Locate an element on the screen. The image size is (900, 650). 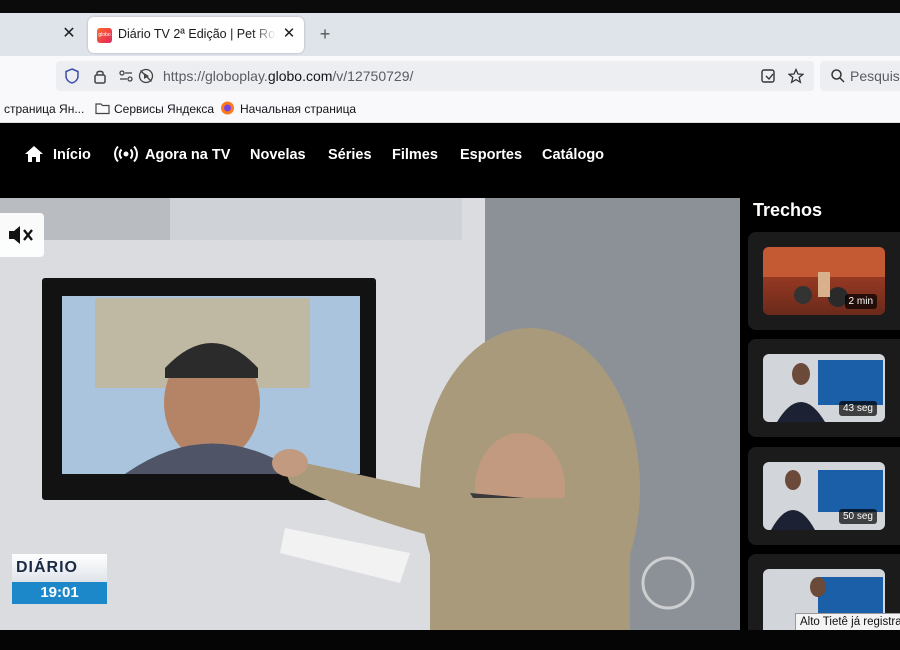
channel-logo: DIÁRIO 19:01 is located at coordinates (59, 579).